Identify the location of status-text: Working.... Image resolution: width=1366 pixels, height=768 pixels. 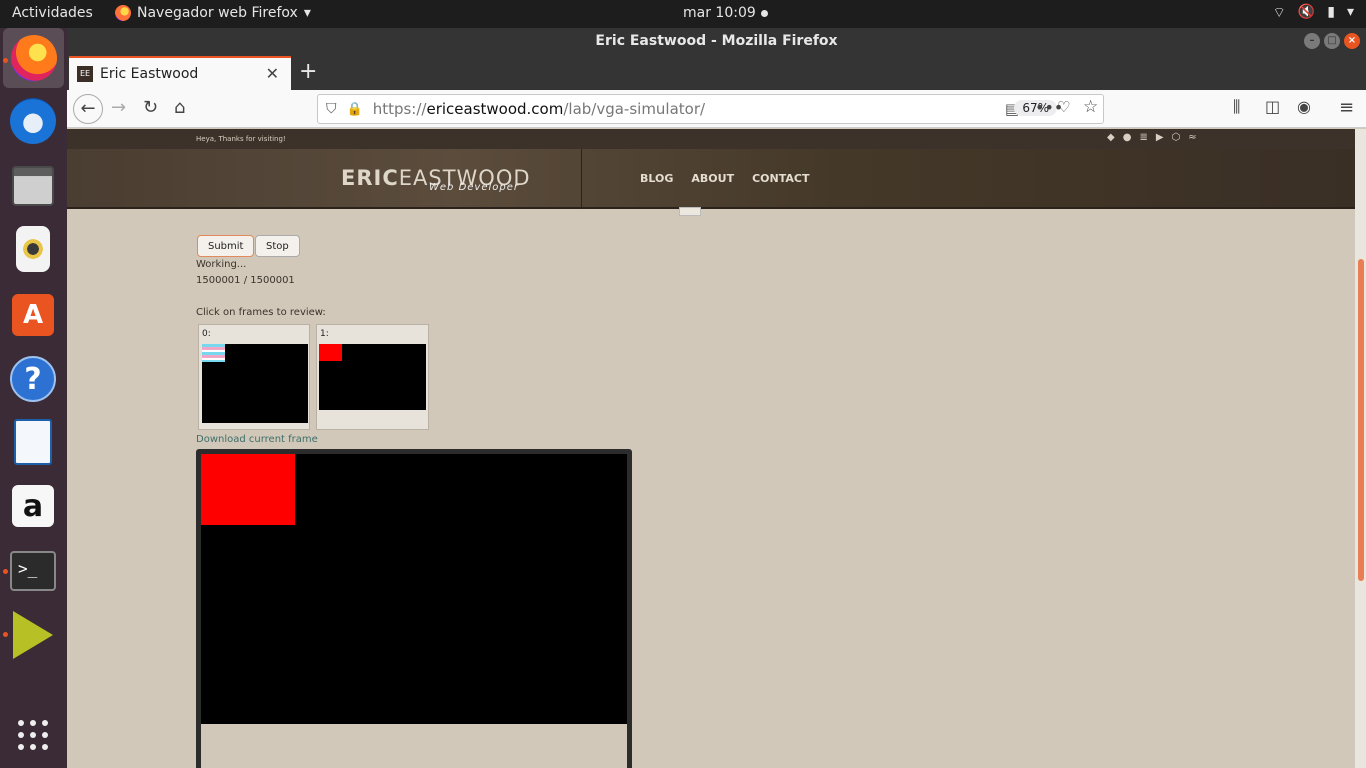
(221, 264).